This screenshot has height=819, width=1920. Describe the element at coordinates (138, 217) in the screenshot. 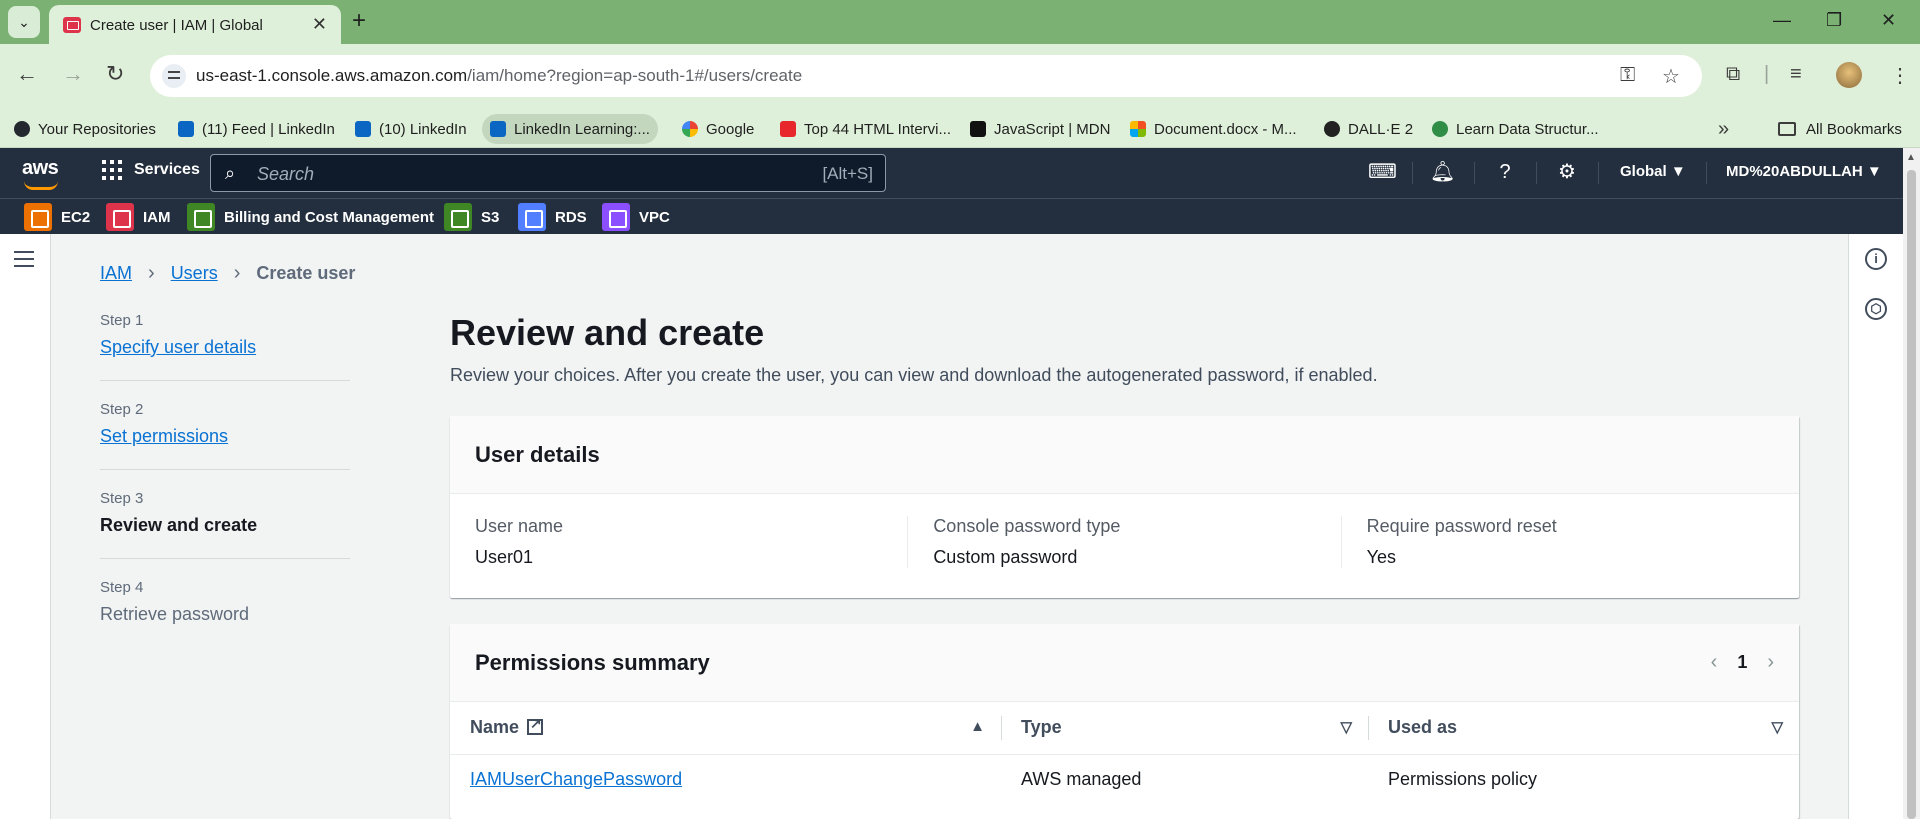

I see `favorite-iam: IAM` at that location.